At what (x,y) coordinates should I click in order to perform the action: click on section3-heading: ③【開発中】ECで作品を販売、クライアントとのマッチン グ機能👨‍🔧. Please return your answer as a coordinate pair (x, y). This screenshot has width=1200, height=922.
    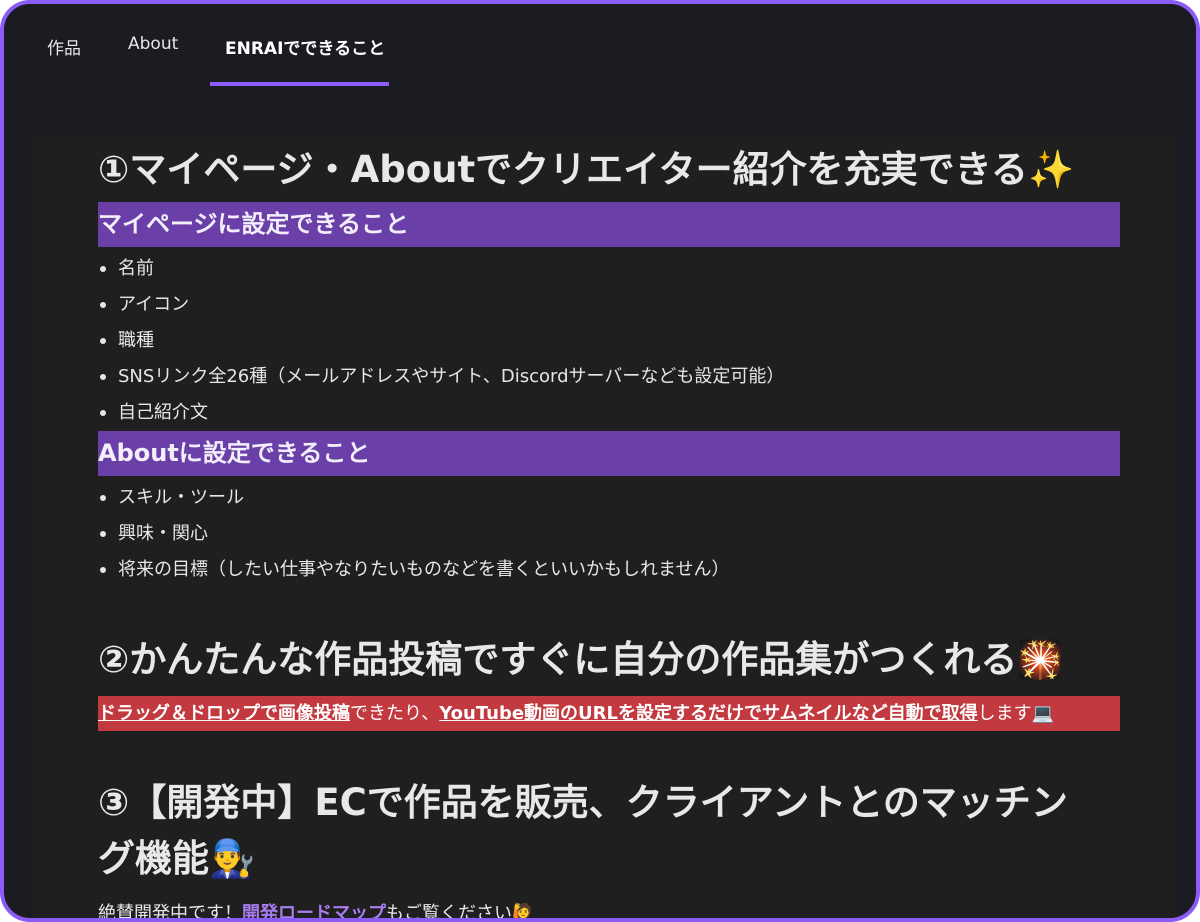
    Looking at the image, I should click on (609, 831).